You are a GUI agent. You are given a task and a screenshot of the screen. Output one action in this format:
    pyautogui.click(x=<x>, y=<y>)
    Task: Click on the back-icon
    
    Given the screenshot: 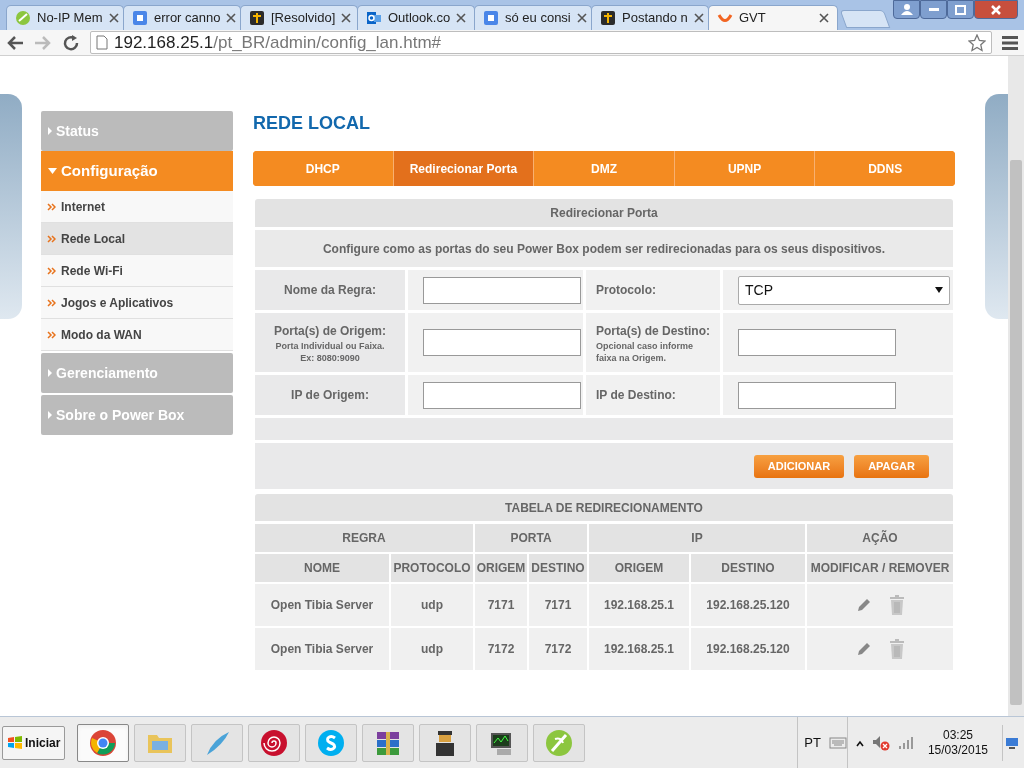 What is the action you would take?
    pyautogui.click(x=15, y=42)
    